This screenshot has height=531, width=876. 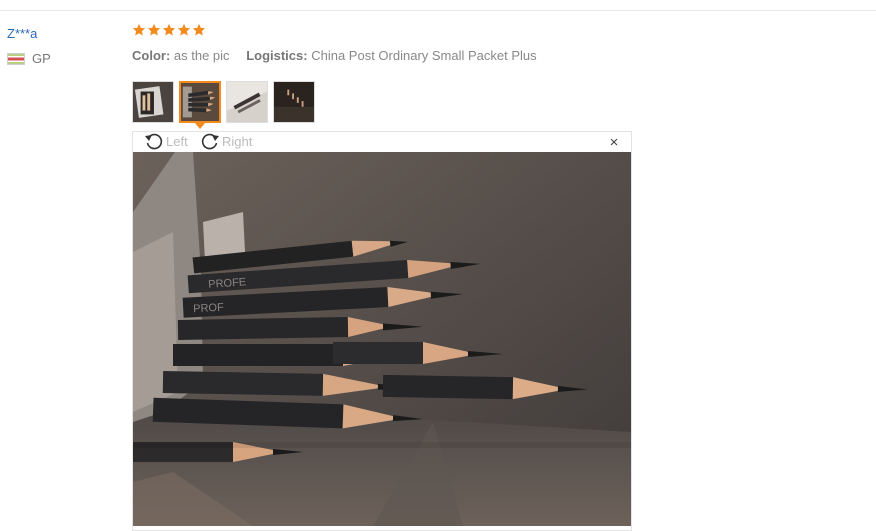 What do you see at coordinates (201, 55) in the screenshot?
I see `color-value: as the pic` at bounding box center [201, 55].